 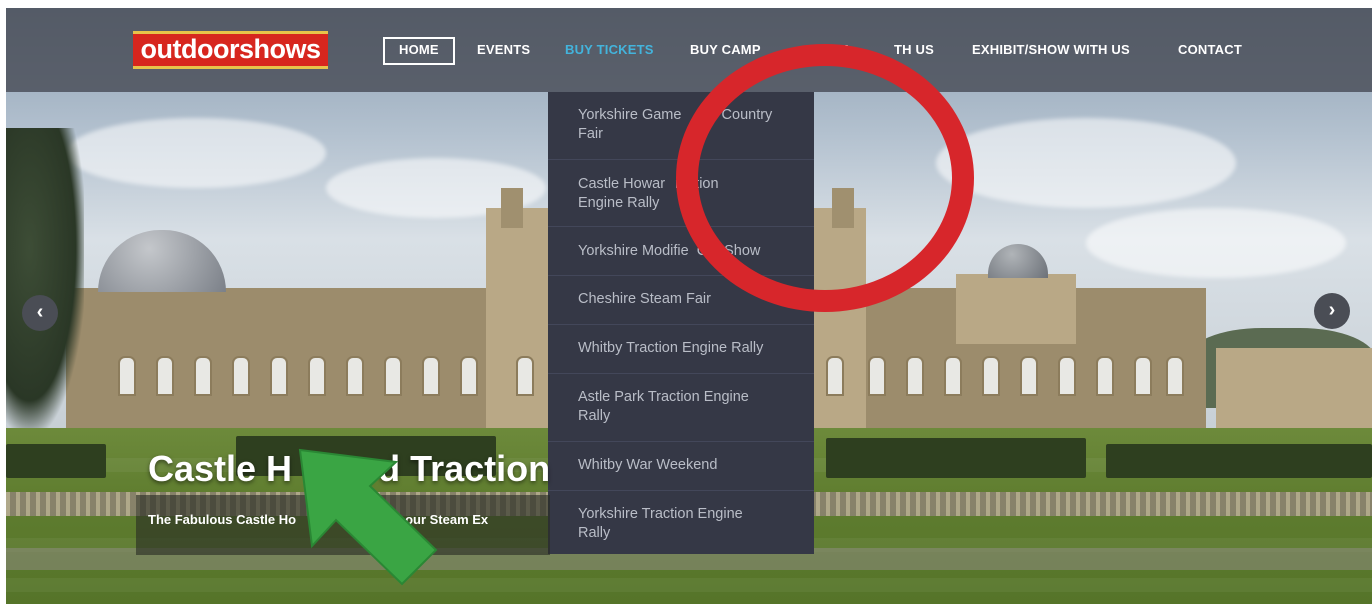 I want to click on nav-events: EVENTS, so click(x=503, y=50).